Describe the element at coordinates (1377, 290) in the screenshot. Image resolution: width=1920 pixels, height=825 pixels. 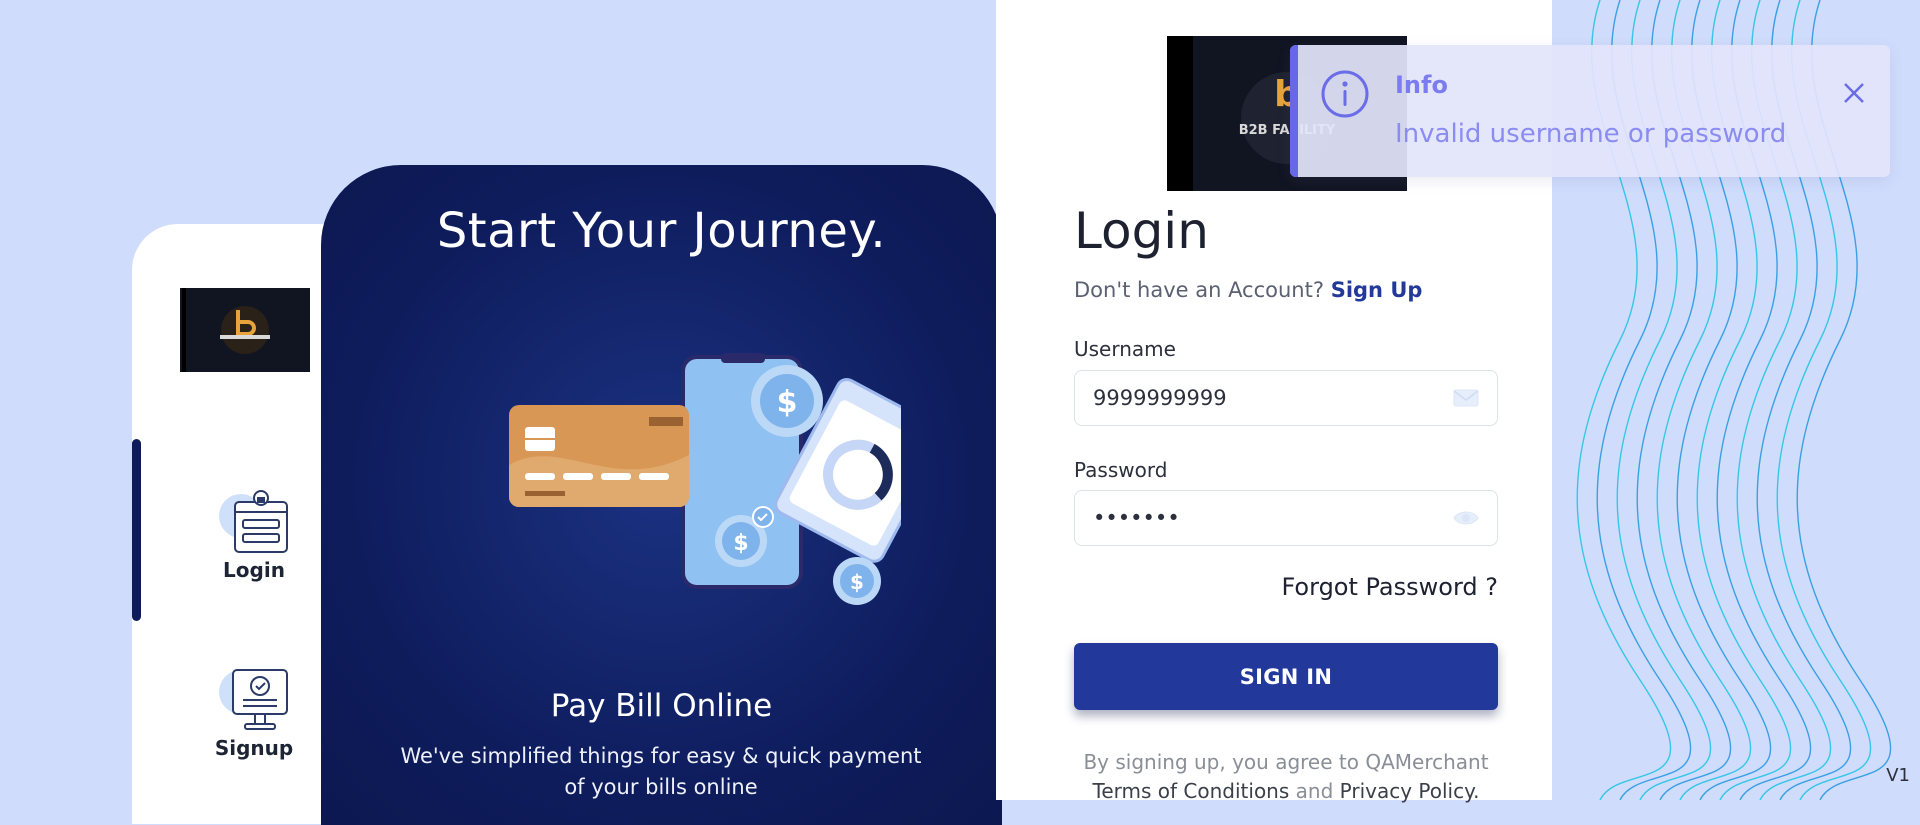
I see `sign-up-link: Sign Up` at that location.